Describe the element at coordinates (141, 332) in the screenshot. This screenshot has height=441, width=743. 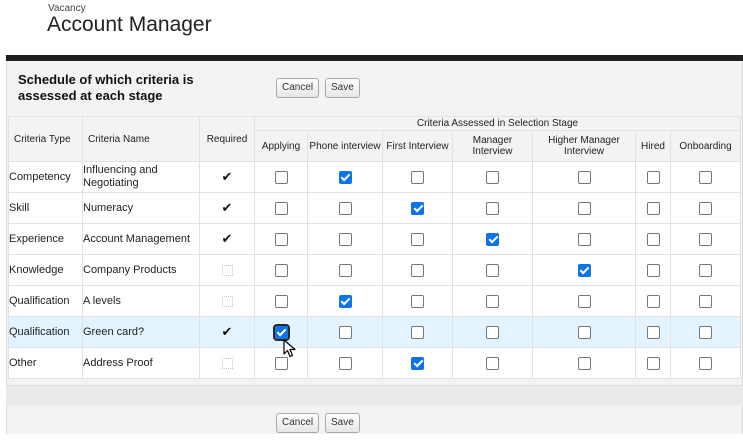
I see `criteria-name-cell: Green card?` at that location.